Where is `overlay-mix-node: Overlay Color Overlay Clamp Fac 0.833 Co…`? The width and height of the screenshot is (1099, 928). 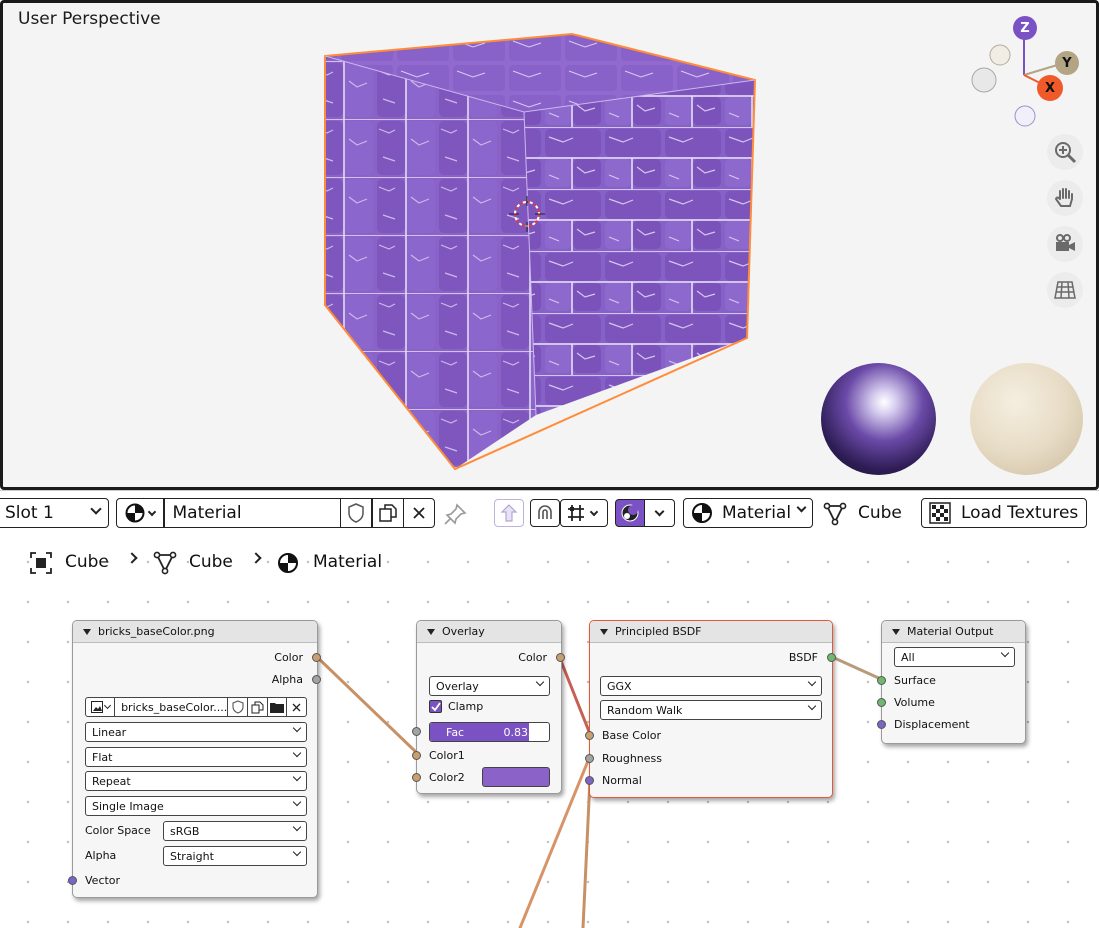 overlay-mix-node: Overlay Color Overlay Clamp Fac 0.833 Co… is located at coordinates (488, 707).